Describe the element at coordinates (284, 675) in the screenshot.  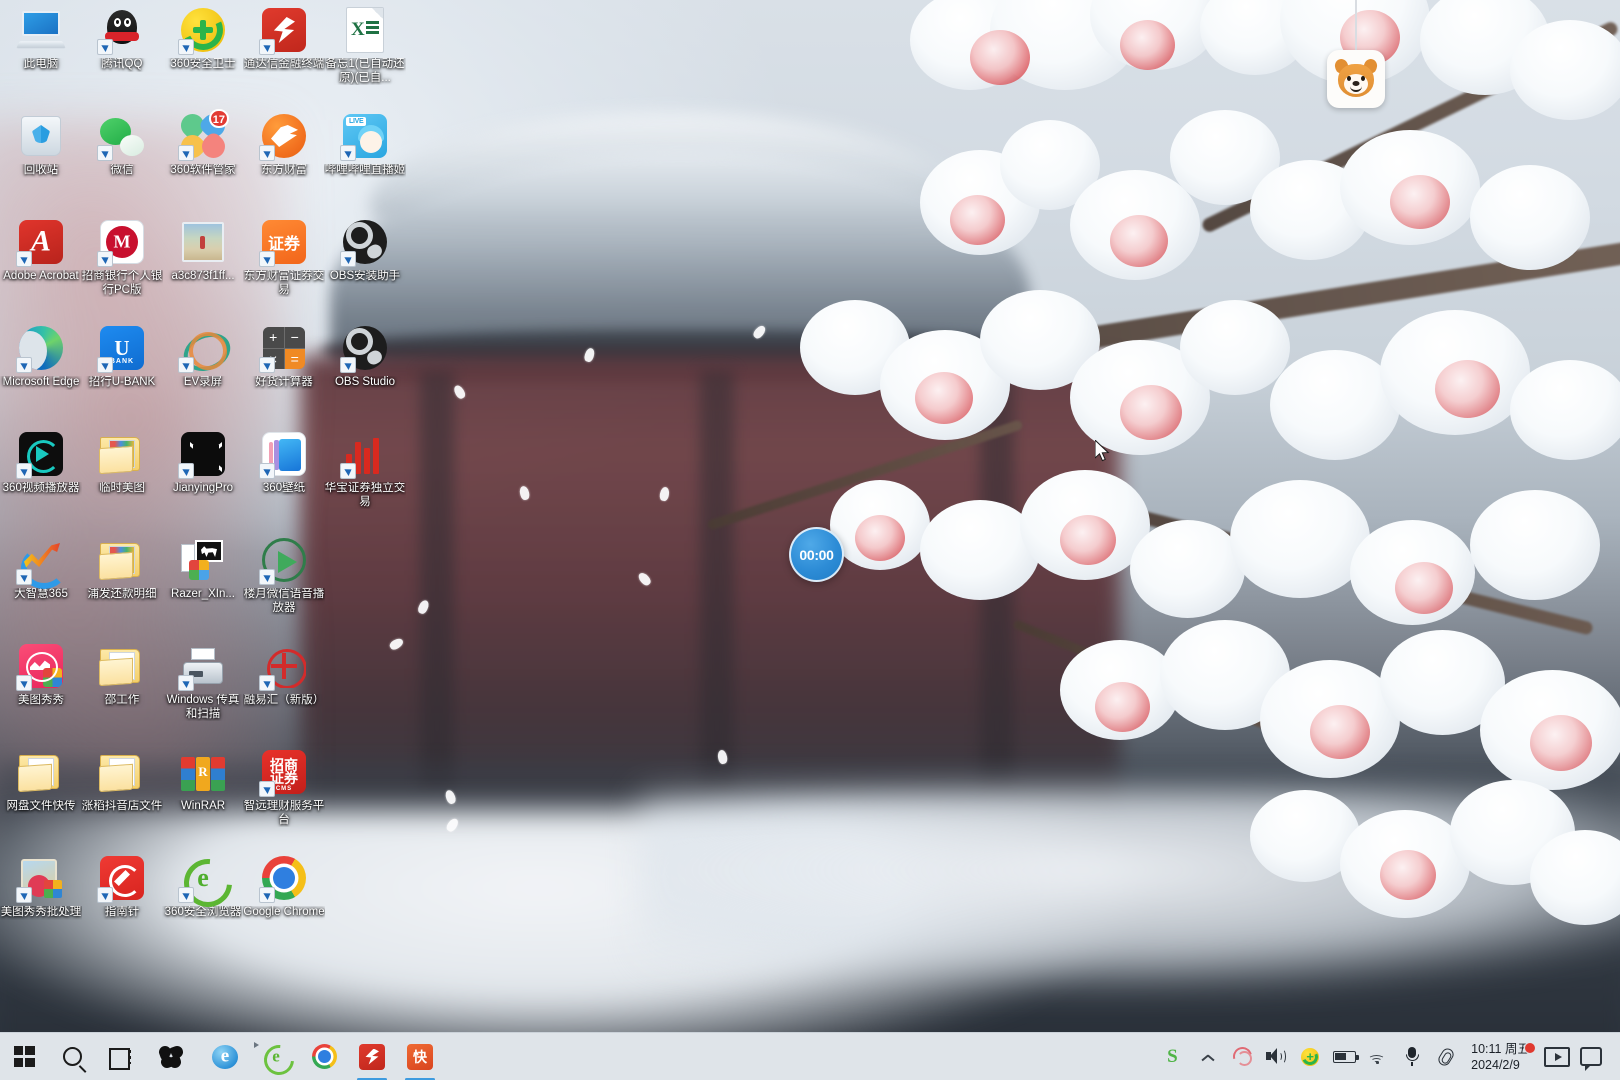
I see `desktop-icon-33: 融易汇（新版）` at that location.